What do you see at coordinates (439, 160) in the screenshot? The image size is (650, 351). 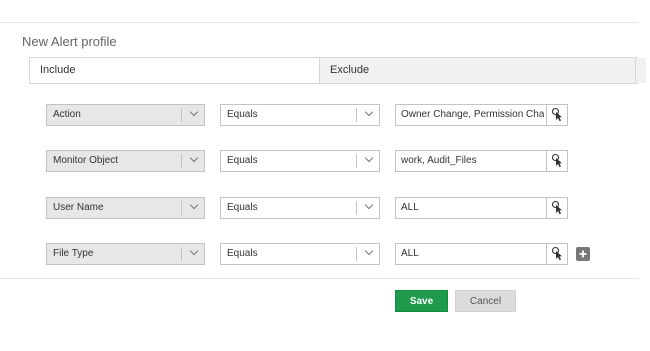 I see `value-text: work, Audit_Files` at bounding box center [439, 160].